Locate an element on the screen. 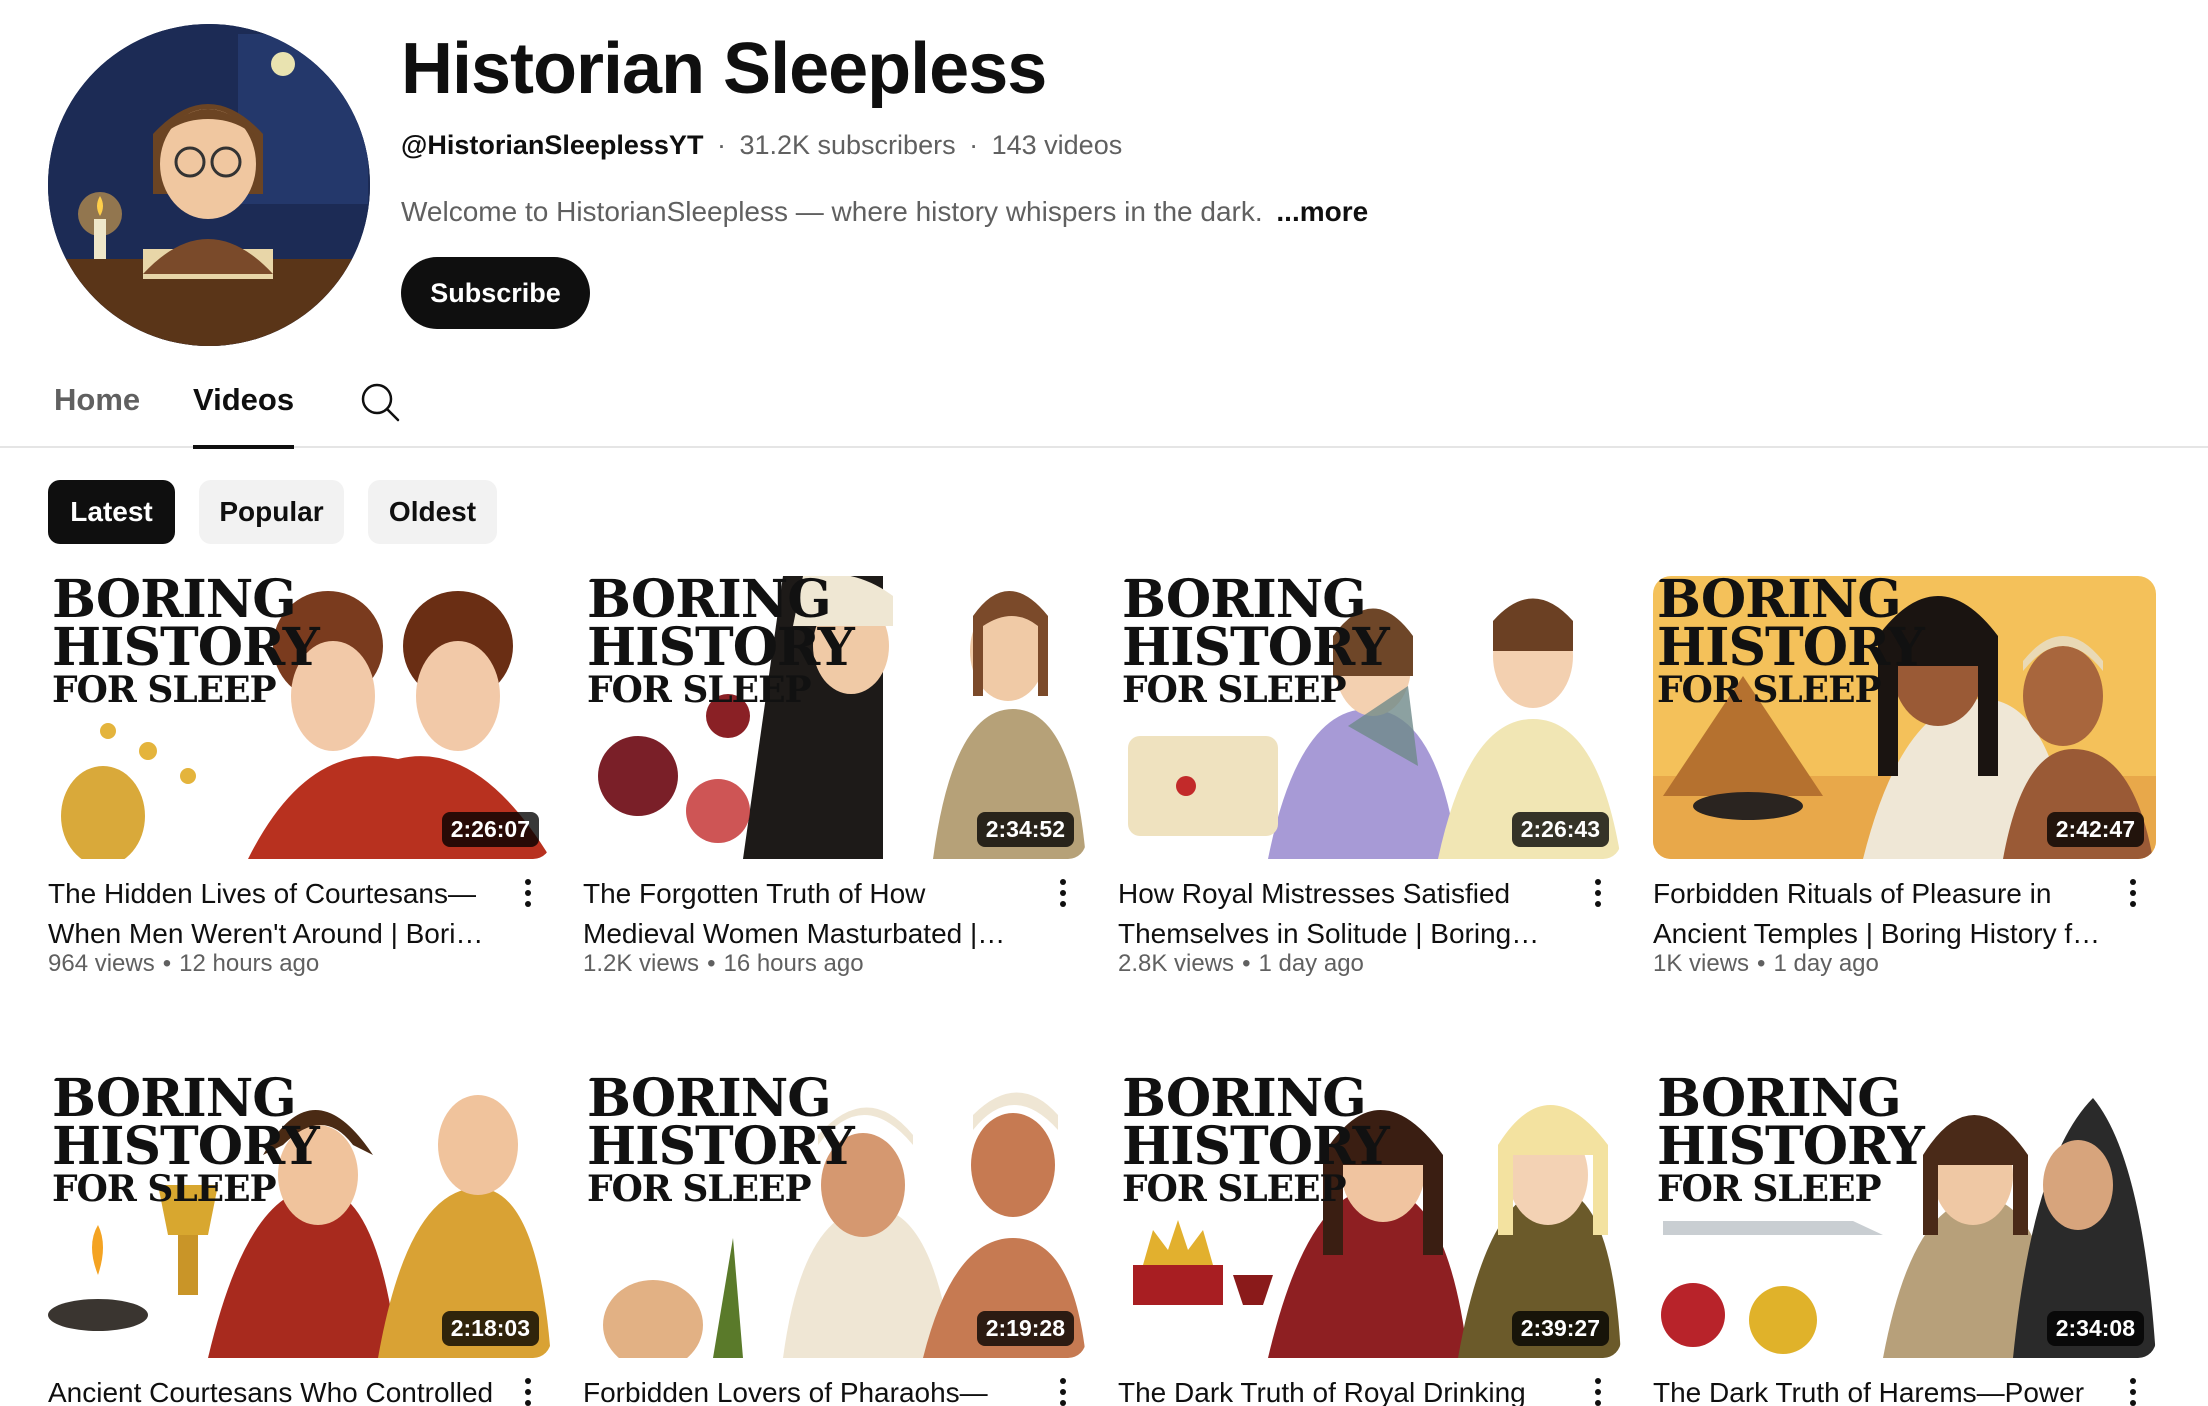 This screenshot has height=1406, width=2208. video-duration: 2:26:07 is located at coordinates (490, 829).